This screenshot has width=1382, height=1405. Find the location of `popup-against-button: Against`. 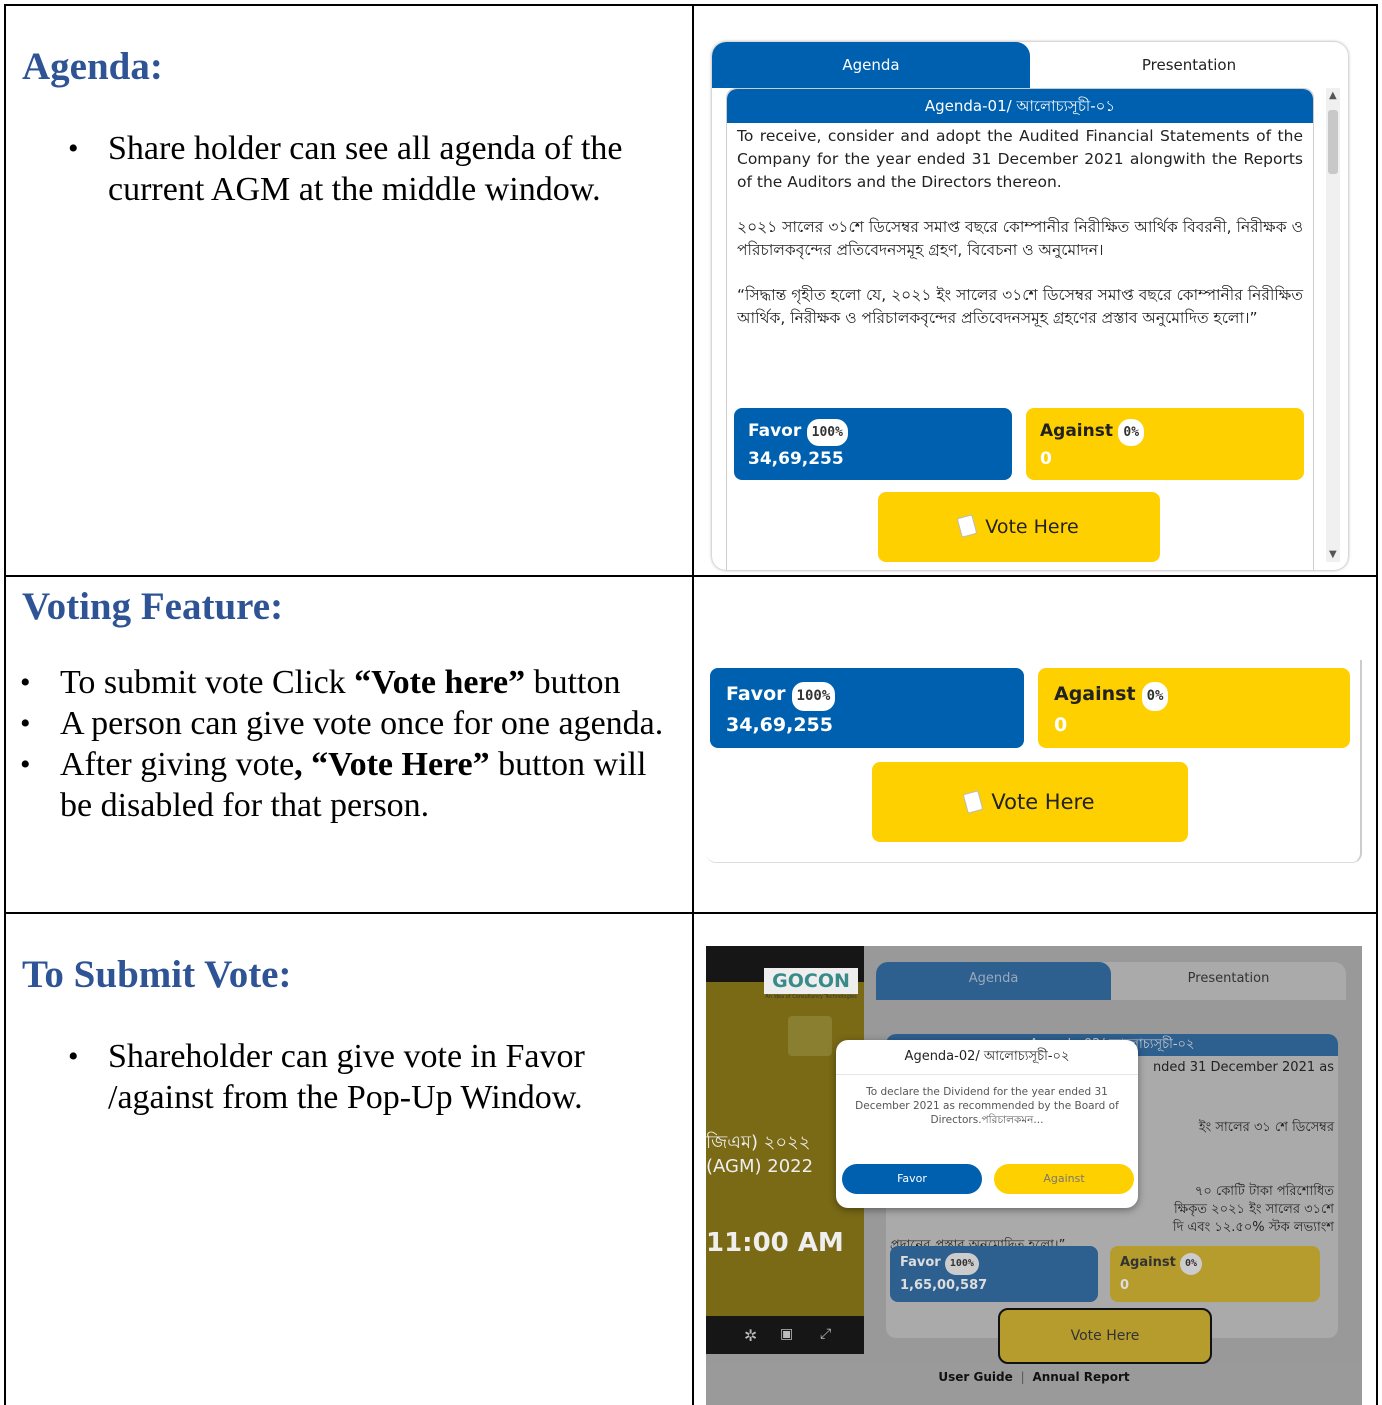

popup-against-button: Against is located at coordinates (1064, 1179).